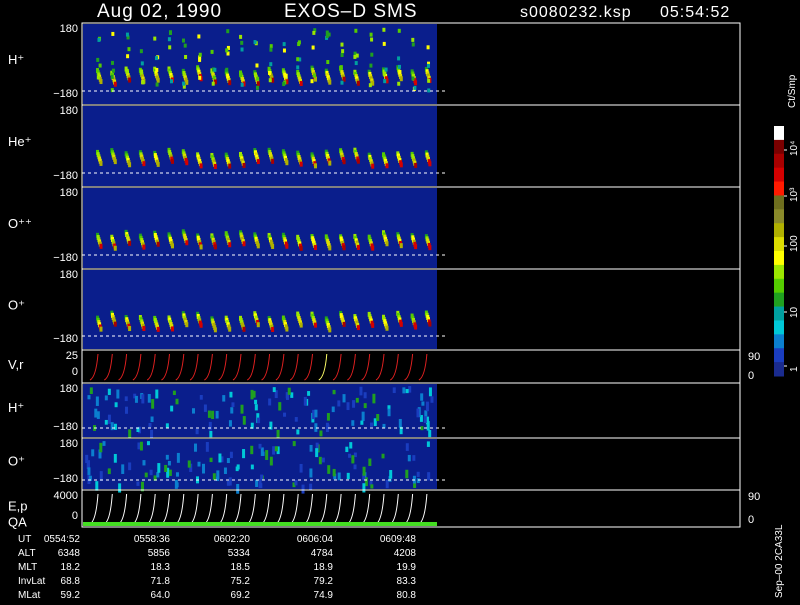 The height and width of the screenshot is (605, 800). What do you see at coordinates (239, 553) in the screenshot?
I see `ephemeris-value: 5334` at bounding box center [239, 553].